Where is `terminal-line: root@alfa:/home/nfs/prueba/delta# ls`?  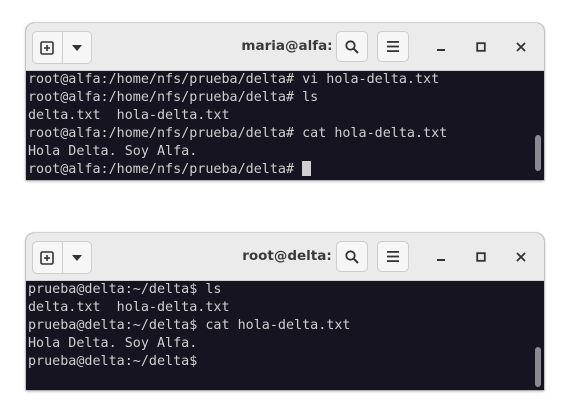 terminal-line: root@alfa:/home/nfs/prueba/delta# ls is located at coordinates (173, 97).